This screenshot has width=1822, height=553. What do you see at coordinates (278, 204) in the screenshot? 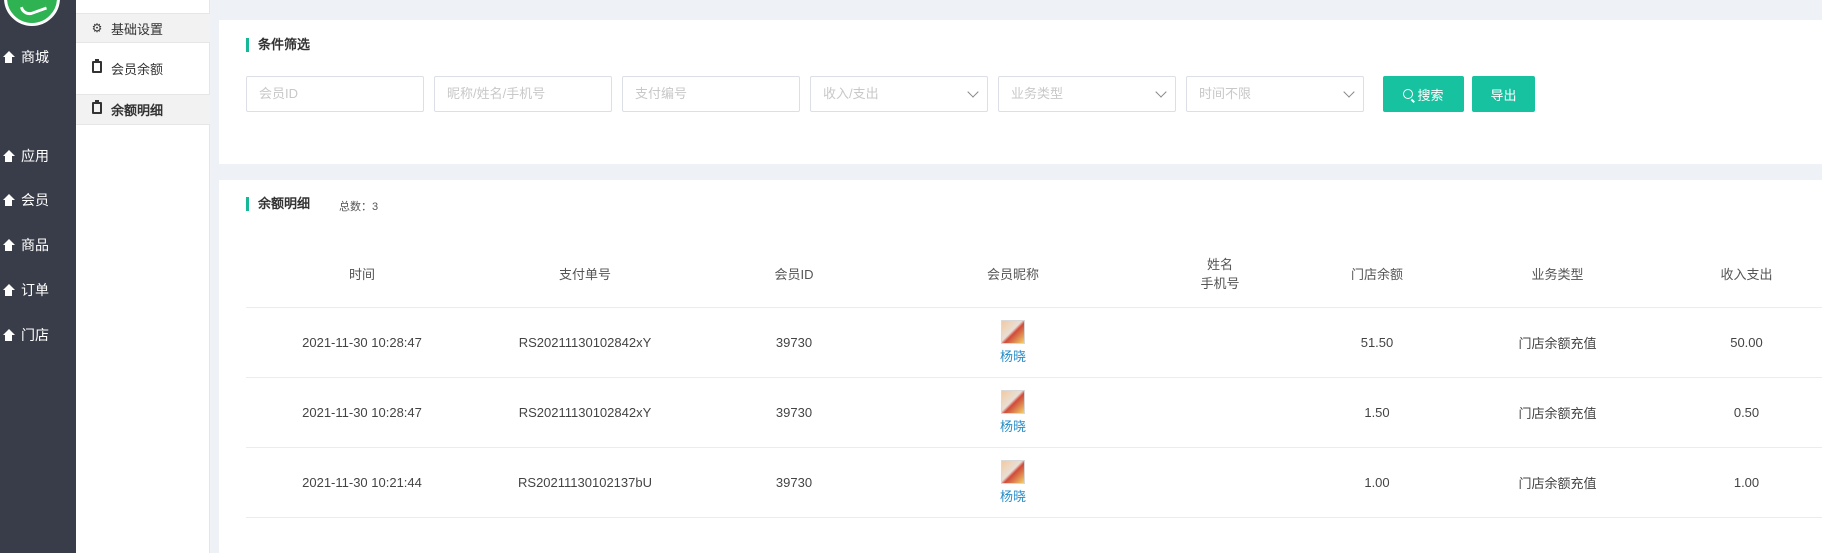
I see `list-title: 余额明细` at bounding box center [278, 204].